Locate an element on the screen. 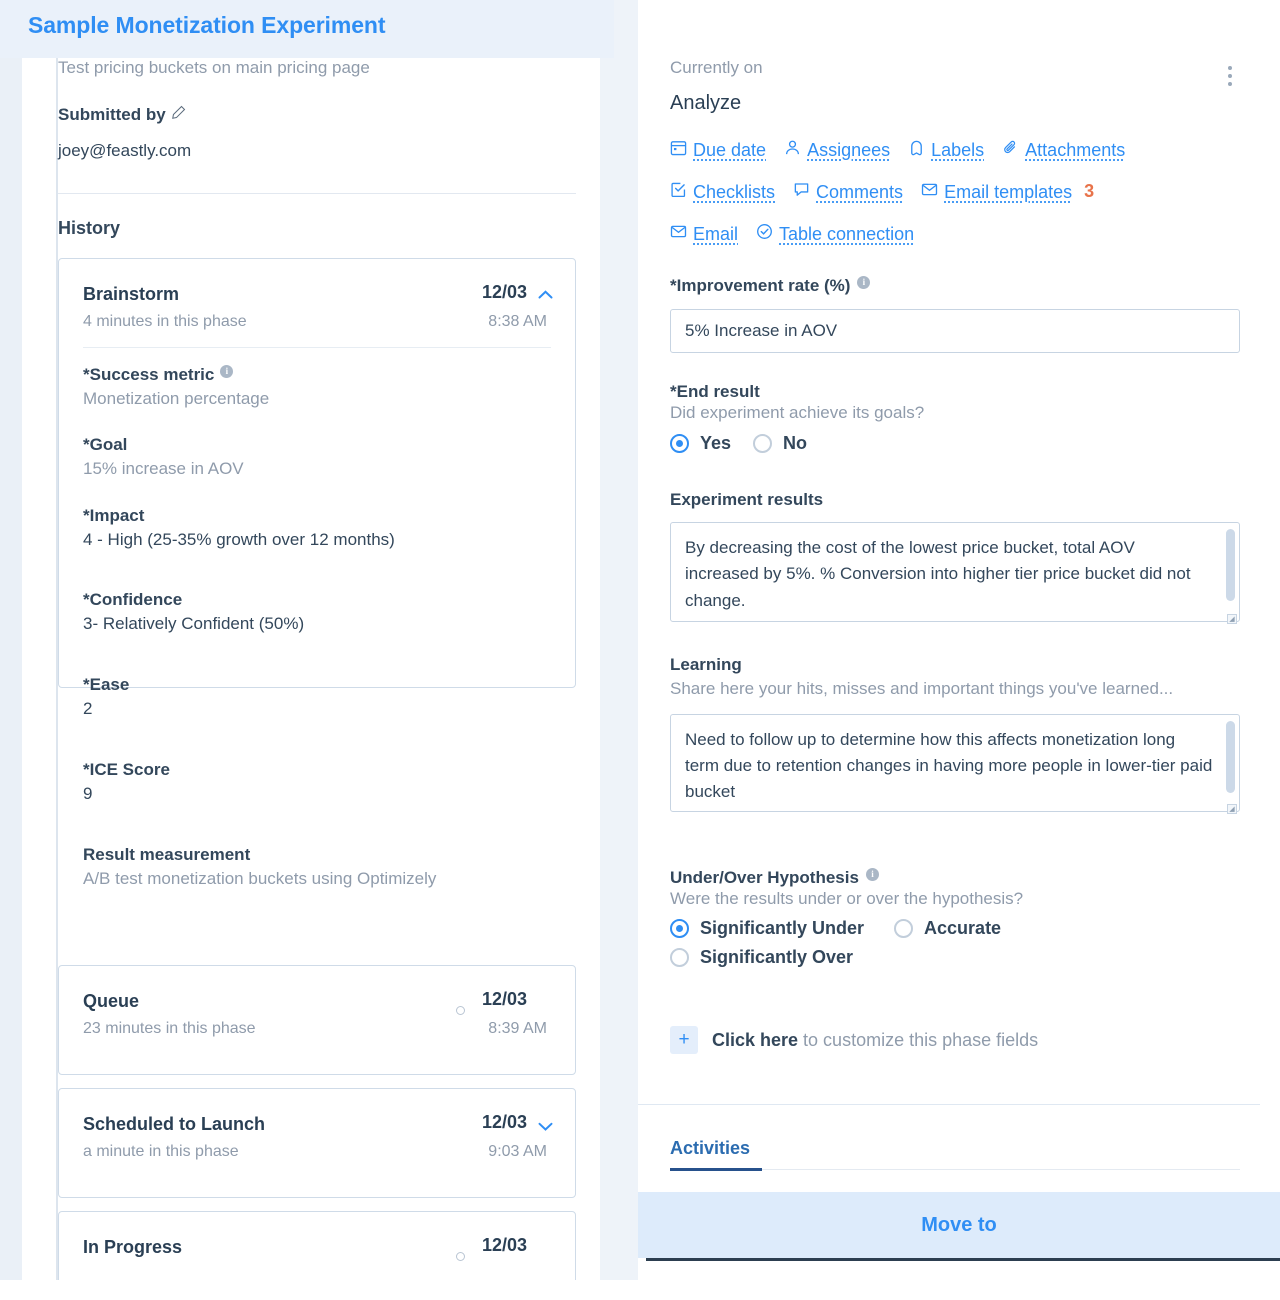 Image resolution: width=1280 pixels, height=1300 pixels. phase-duration: a minute in this phase is located at coordinates (161, 1151).